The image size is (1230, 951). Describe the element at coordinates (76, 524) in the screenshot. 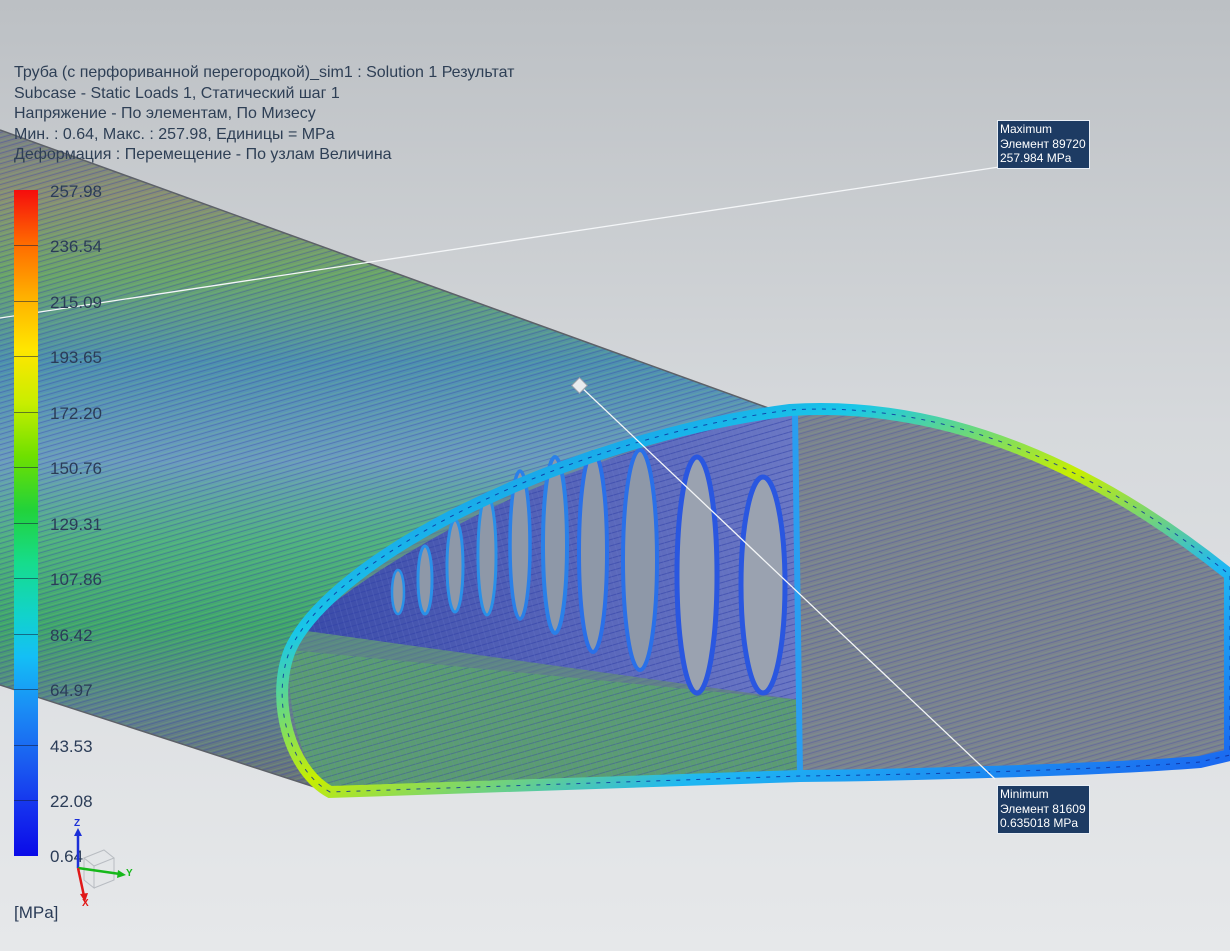

I see `legend-label: 129.31` at that location.